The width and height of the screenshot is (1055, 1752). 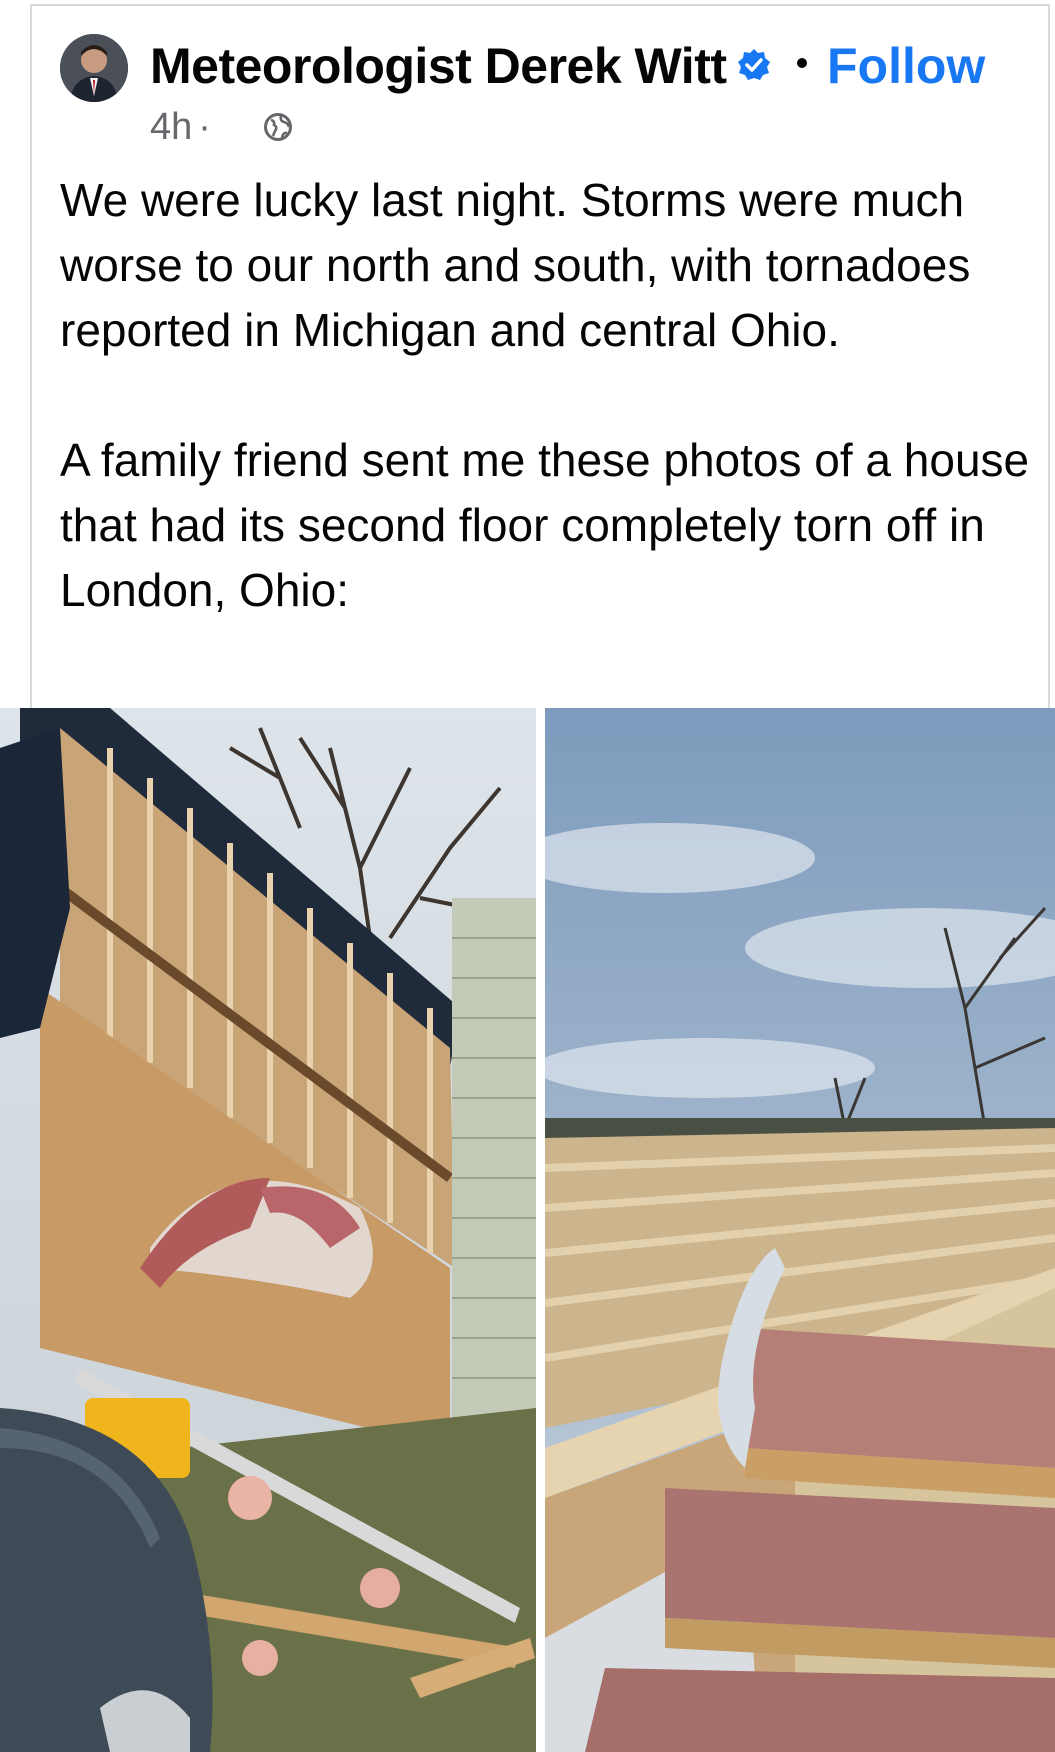 What do you see at coordinates (754, 64) in the screenshot?
I see `verified-badge-icon` at bounding box center [754, 64].